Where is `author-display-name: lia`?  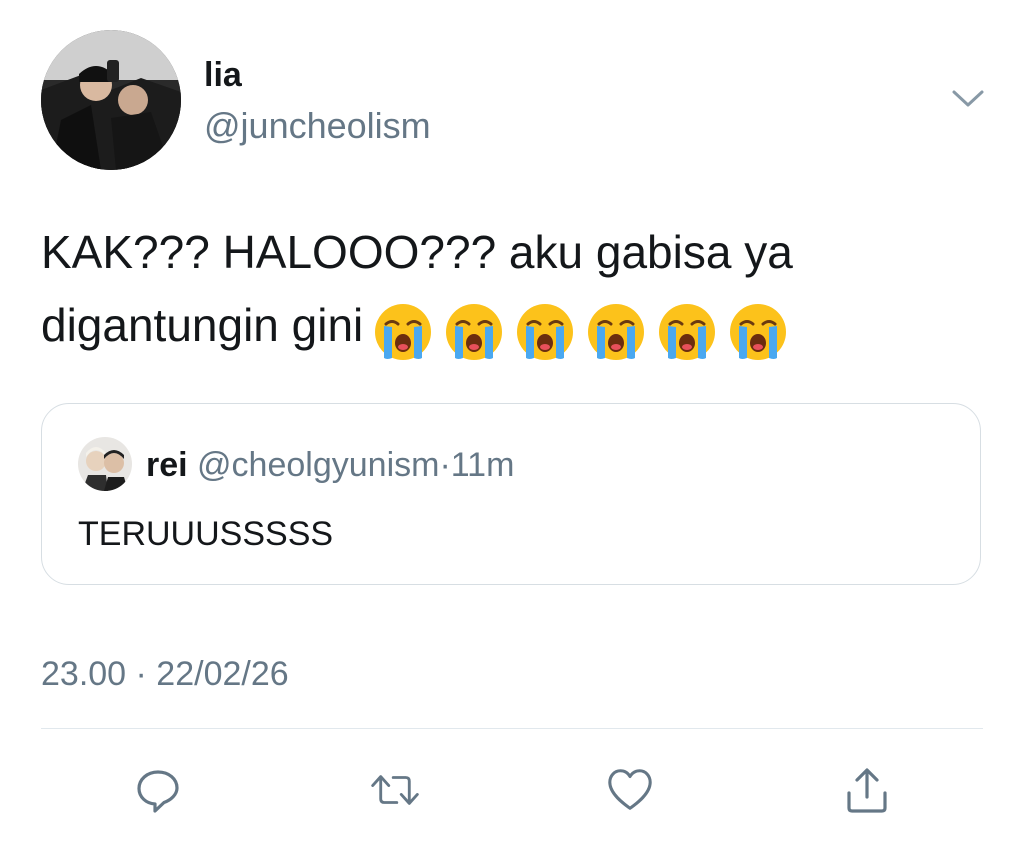 author-display-name: lia is located at coordinates (223, 75).